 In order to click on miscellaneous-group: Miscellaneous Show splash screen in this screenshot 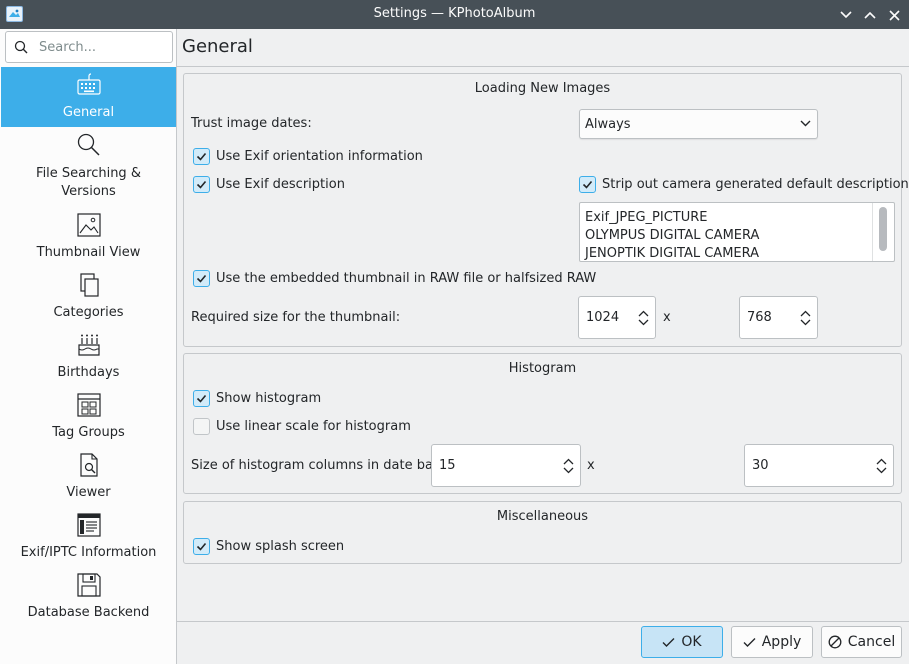, I will do `click(542, 532)`.